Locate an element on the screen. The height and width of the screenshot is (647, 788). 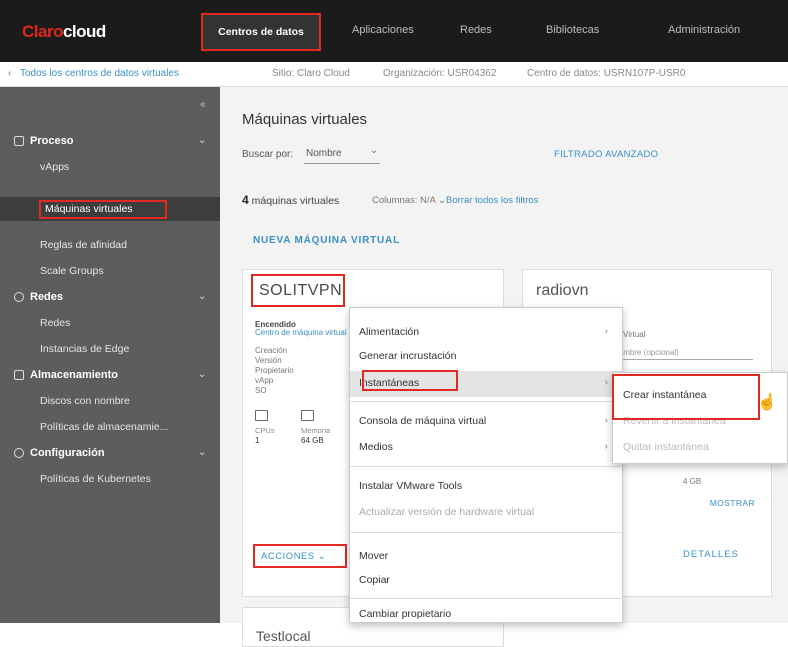
show-more-link: MOSTRAR is located at coordinates (732, 503).